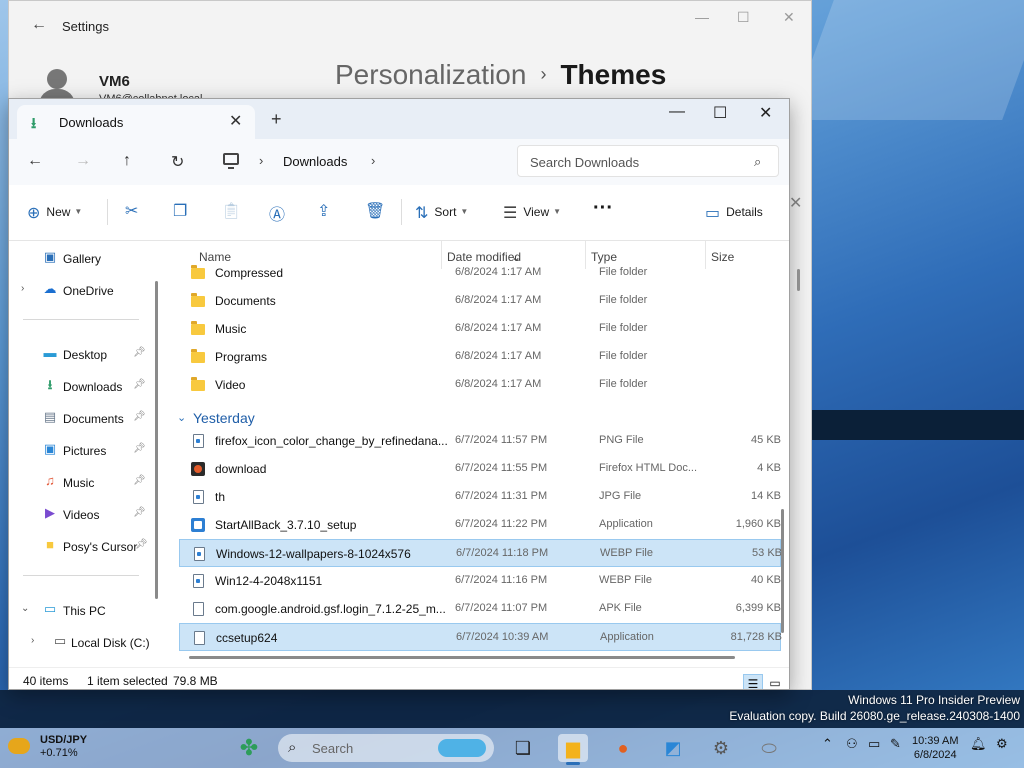 This screenshot has height=768, width=1024. Describe the element at coordinates (532, 213) in the screenshot. I see `view-button: ☰ View ▼` at that location.